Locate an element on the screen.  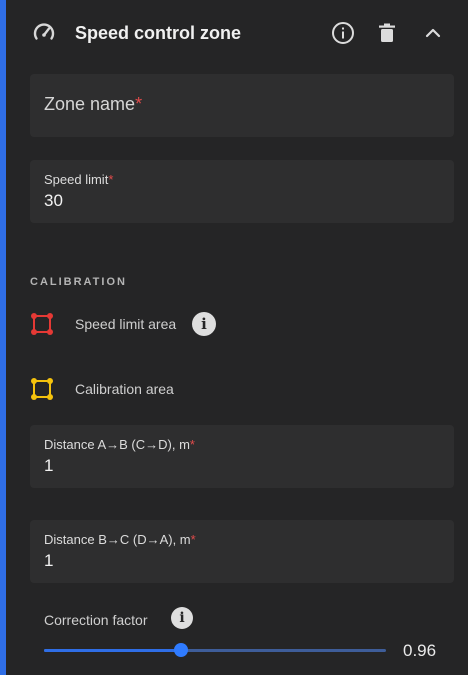
info-icon is located at coordinates (343, 33).